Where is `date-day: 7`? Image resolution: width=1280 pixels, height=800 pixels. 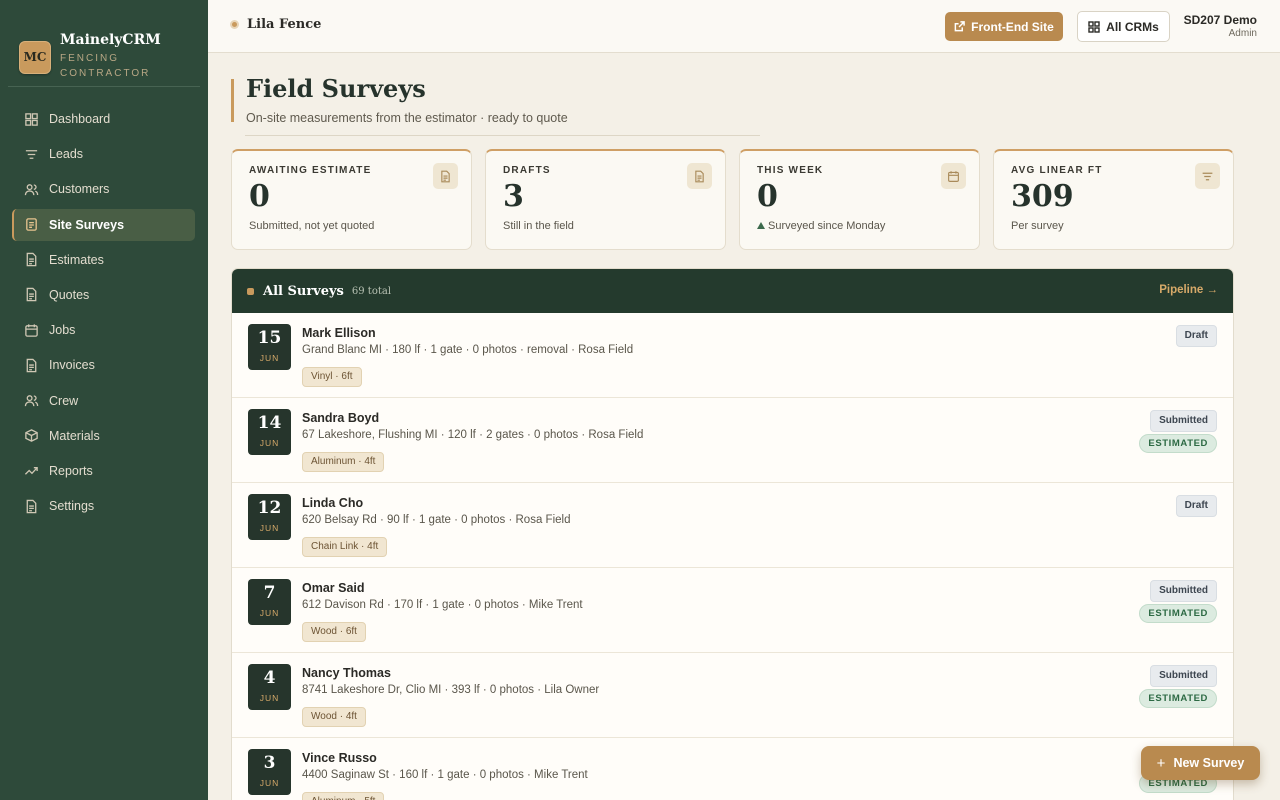
date-day: 7 is located at coordinates (269, 593).